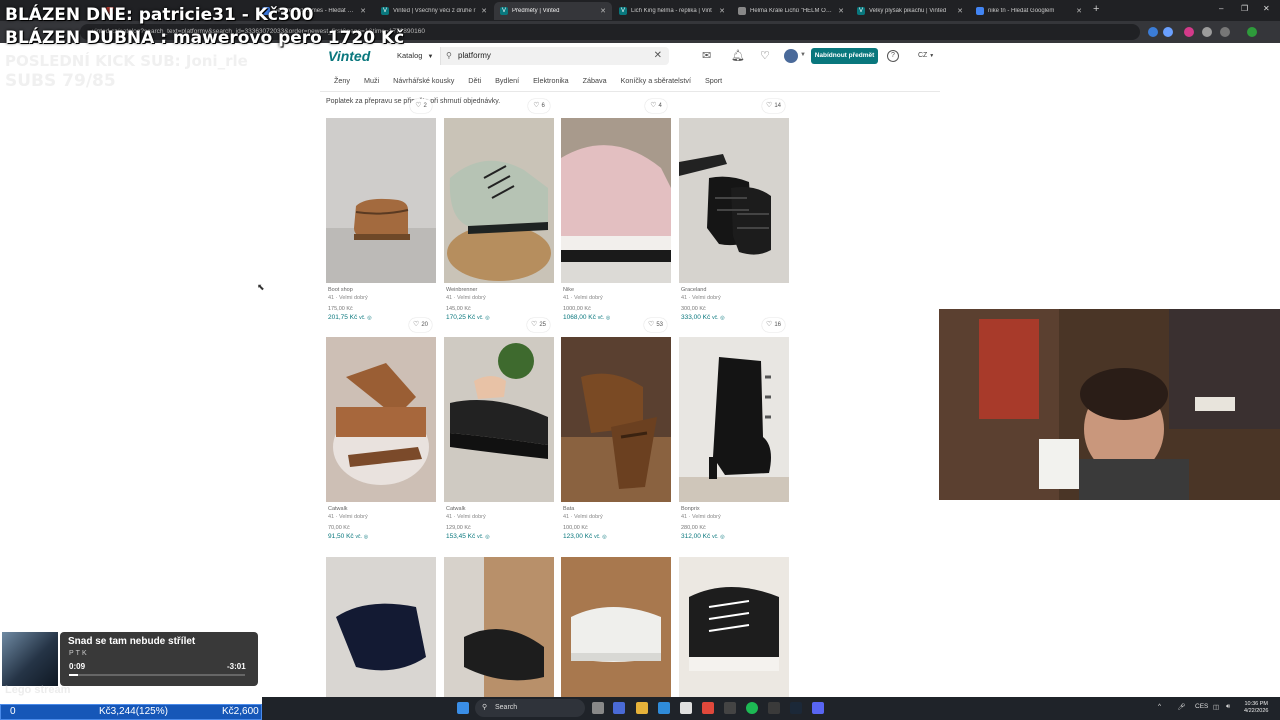 Image resolution: width=1280 pixels, height=720 pixels. I want to click on category-men: Muži, so click(371, 80).